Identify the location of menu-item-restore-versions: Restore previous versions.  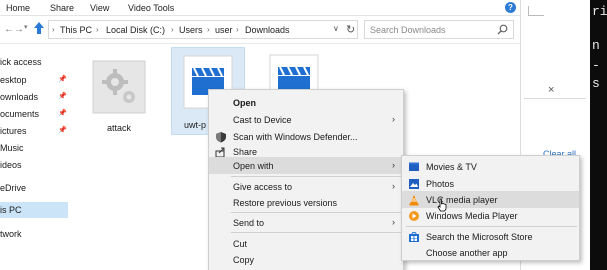
(306, 202).